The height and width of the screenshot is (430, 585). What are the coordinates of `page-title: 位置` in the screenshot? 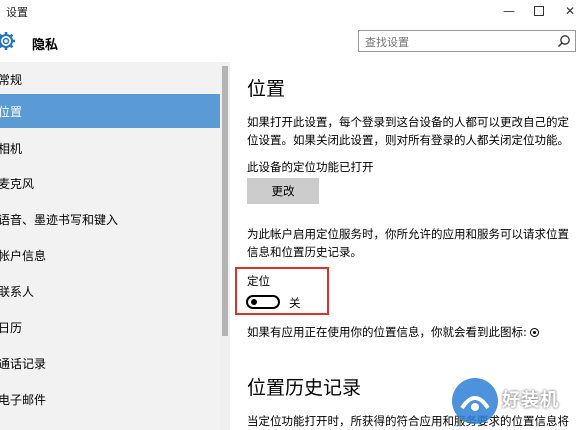 It's located at (266, 89).